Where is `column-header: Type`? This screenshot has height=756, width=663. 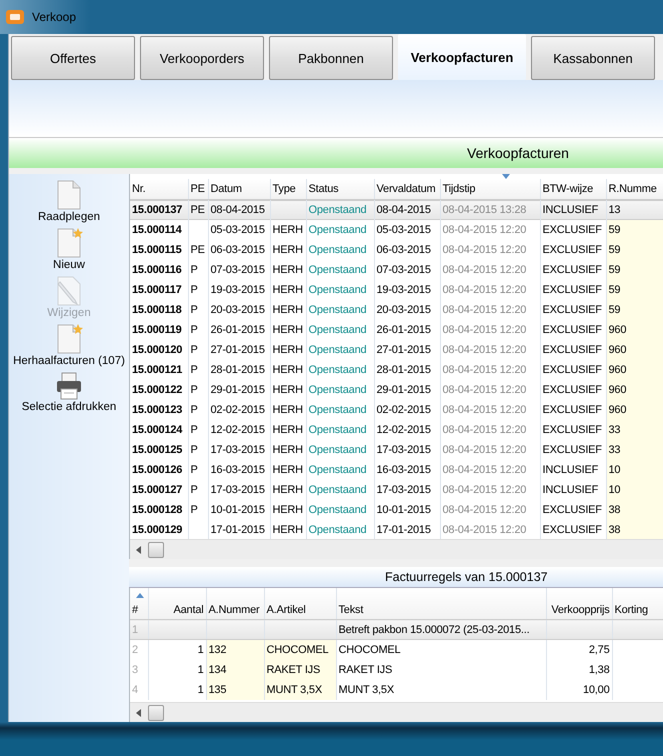
column-header: Type is located at coordinates (288, 189).